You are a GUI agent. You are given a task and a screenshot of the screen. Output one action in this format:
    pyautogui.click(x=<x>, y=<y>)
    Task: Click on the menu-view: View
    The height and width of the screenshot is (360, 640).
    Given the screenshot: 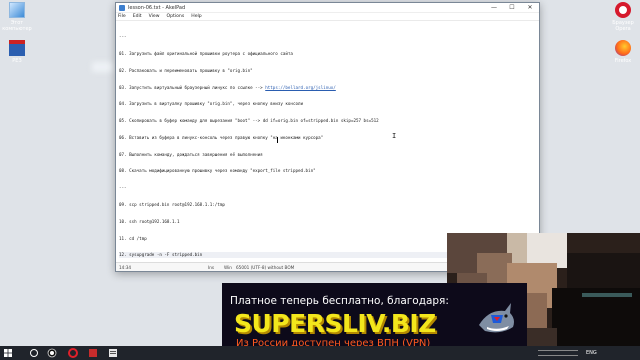 What is the action you would take?
    pyautogui.click(x=154, y=16)
    